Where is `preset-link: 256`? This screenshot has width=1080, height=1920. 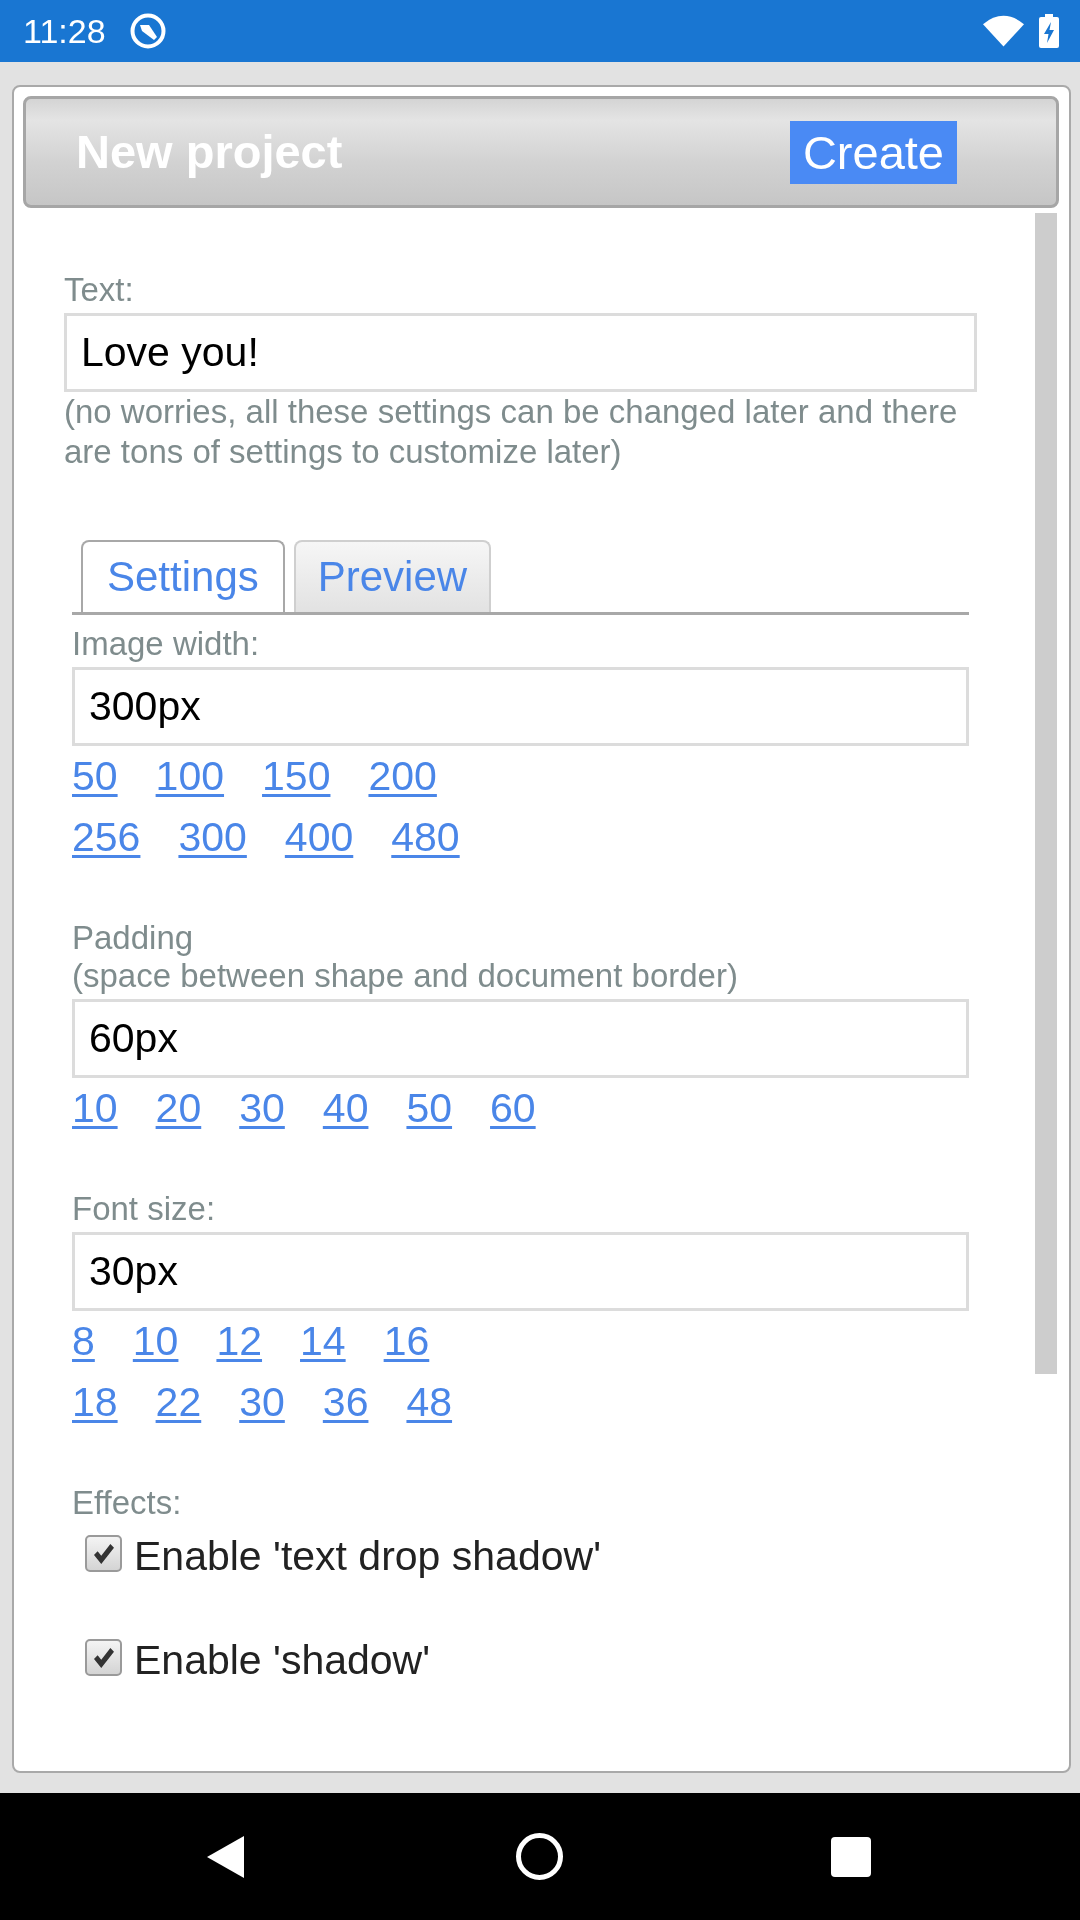
preset-link: 256 is located at coordinates (106, 837).